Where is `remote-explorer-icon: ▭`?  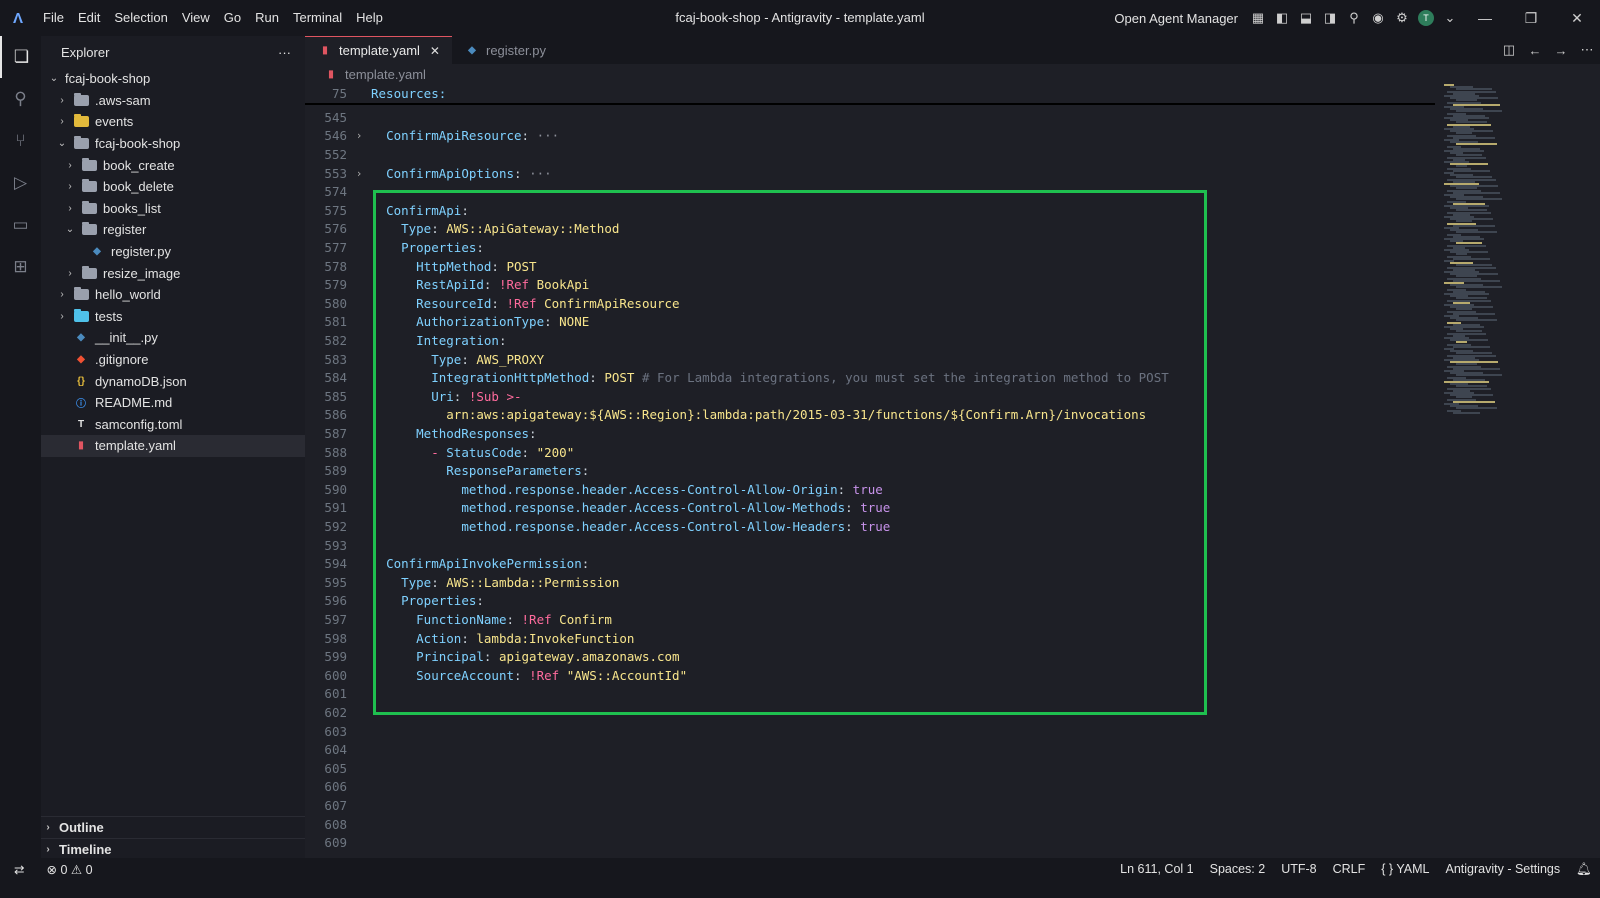 remote-explorer-icon: ▭ is located at coordinates (20, 225).